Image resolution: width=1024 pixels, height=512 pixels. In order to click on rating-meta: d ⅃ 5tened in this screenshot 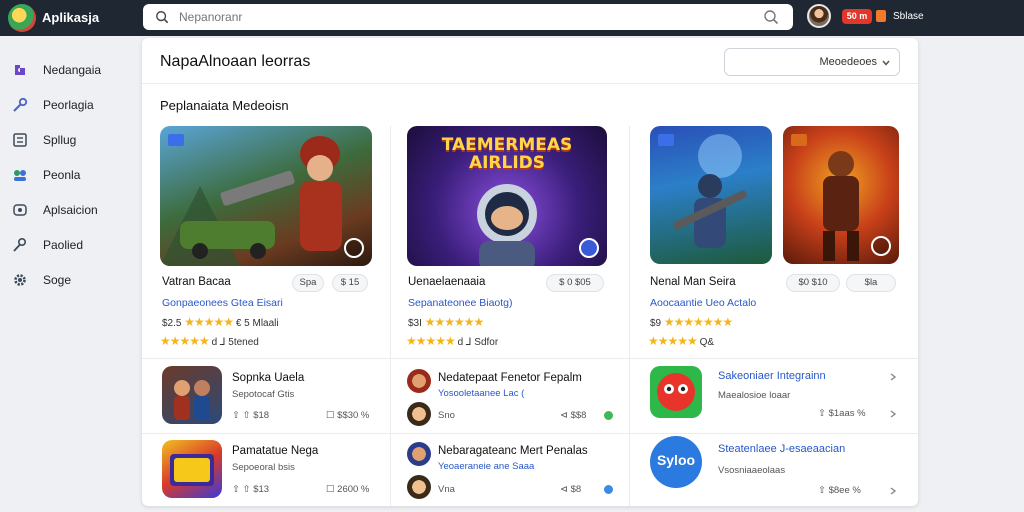, I will do `click(235, 342)`.